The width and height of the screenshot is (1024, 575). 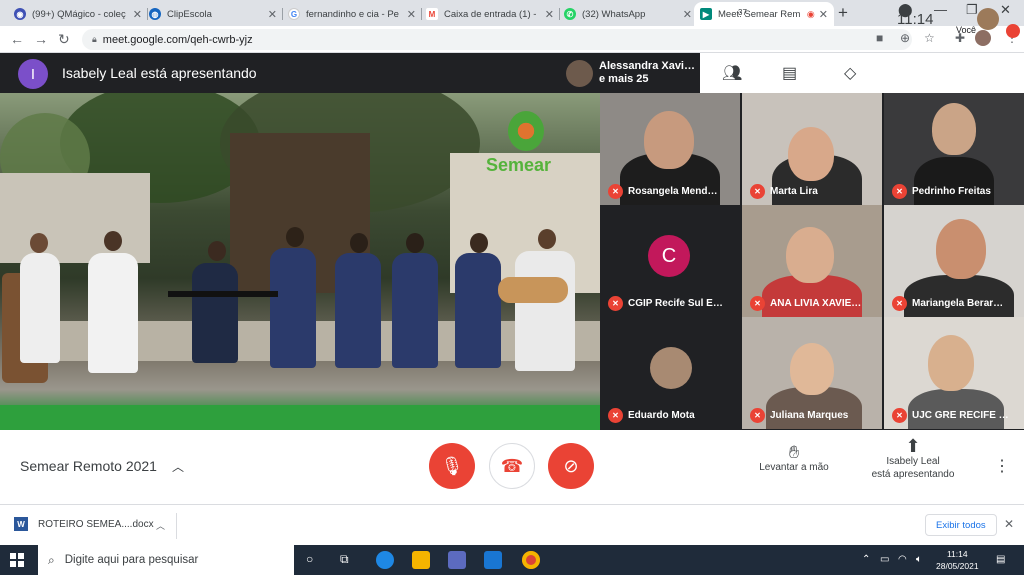 What do you see at coordinates (983, 38) in the screenshot?
I see `profile-avatar` at bounding box center [983, 38].